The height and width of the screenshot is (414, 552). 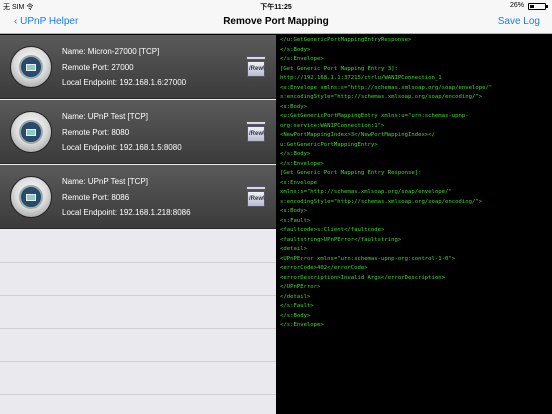 What do you see at coordinates (96, 132) in the screenshot?
I see `mapping-remote-port: Remote Port: 8080` at bounding box center [96, 132].